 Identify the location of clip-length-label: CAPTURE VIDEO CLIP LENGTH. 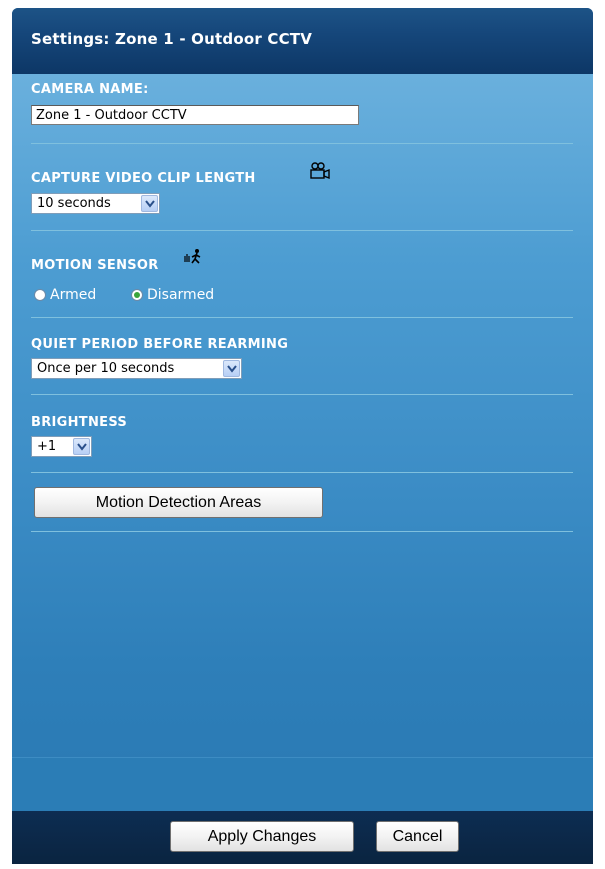
(143, 178).